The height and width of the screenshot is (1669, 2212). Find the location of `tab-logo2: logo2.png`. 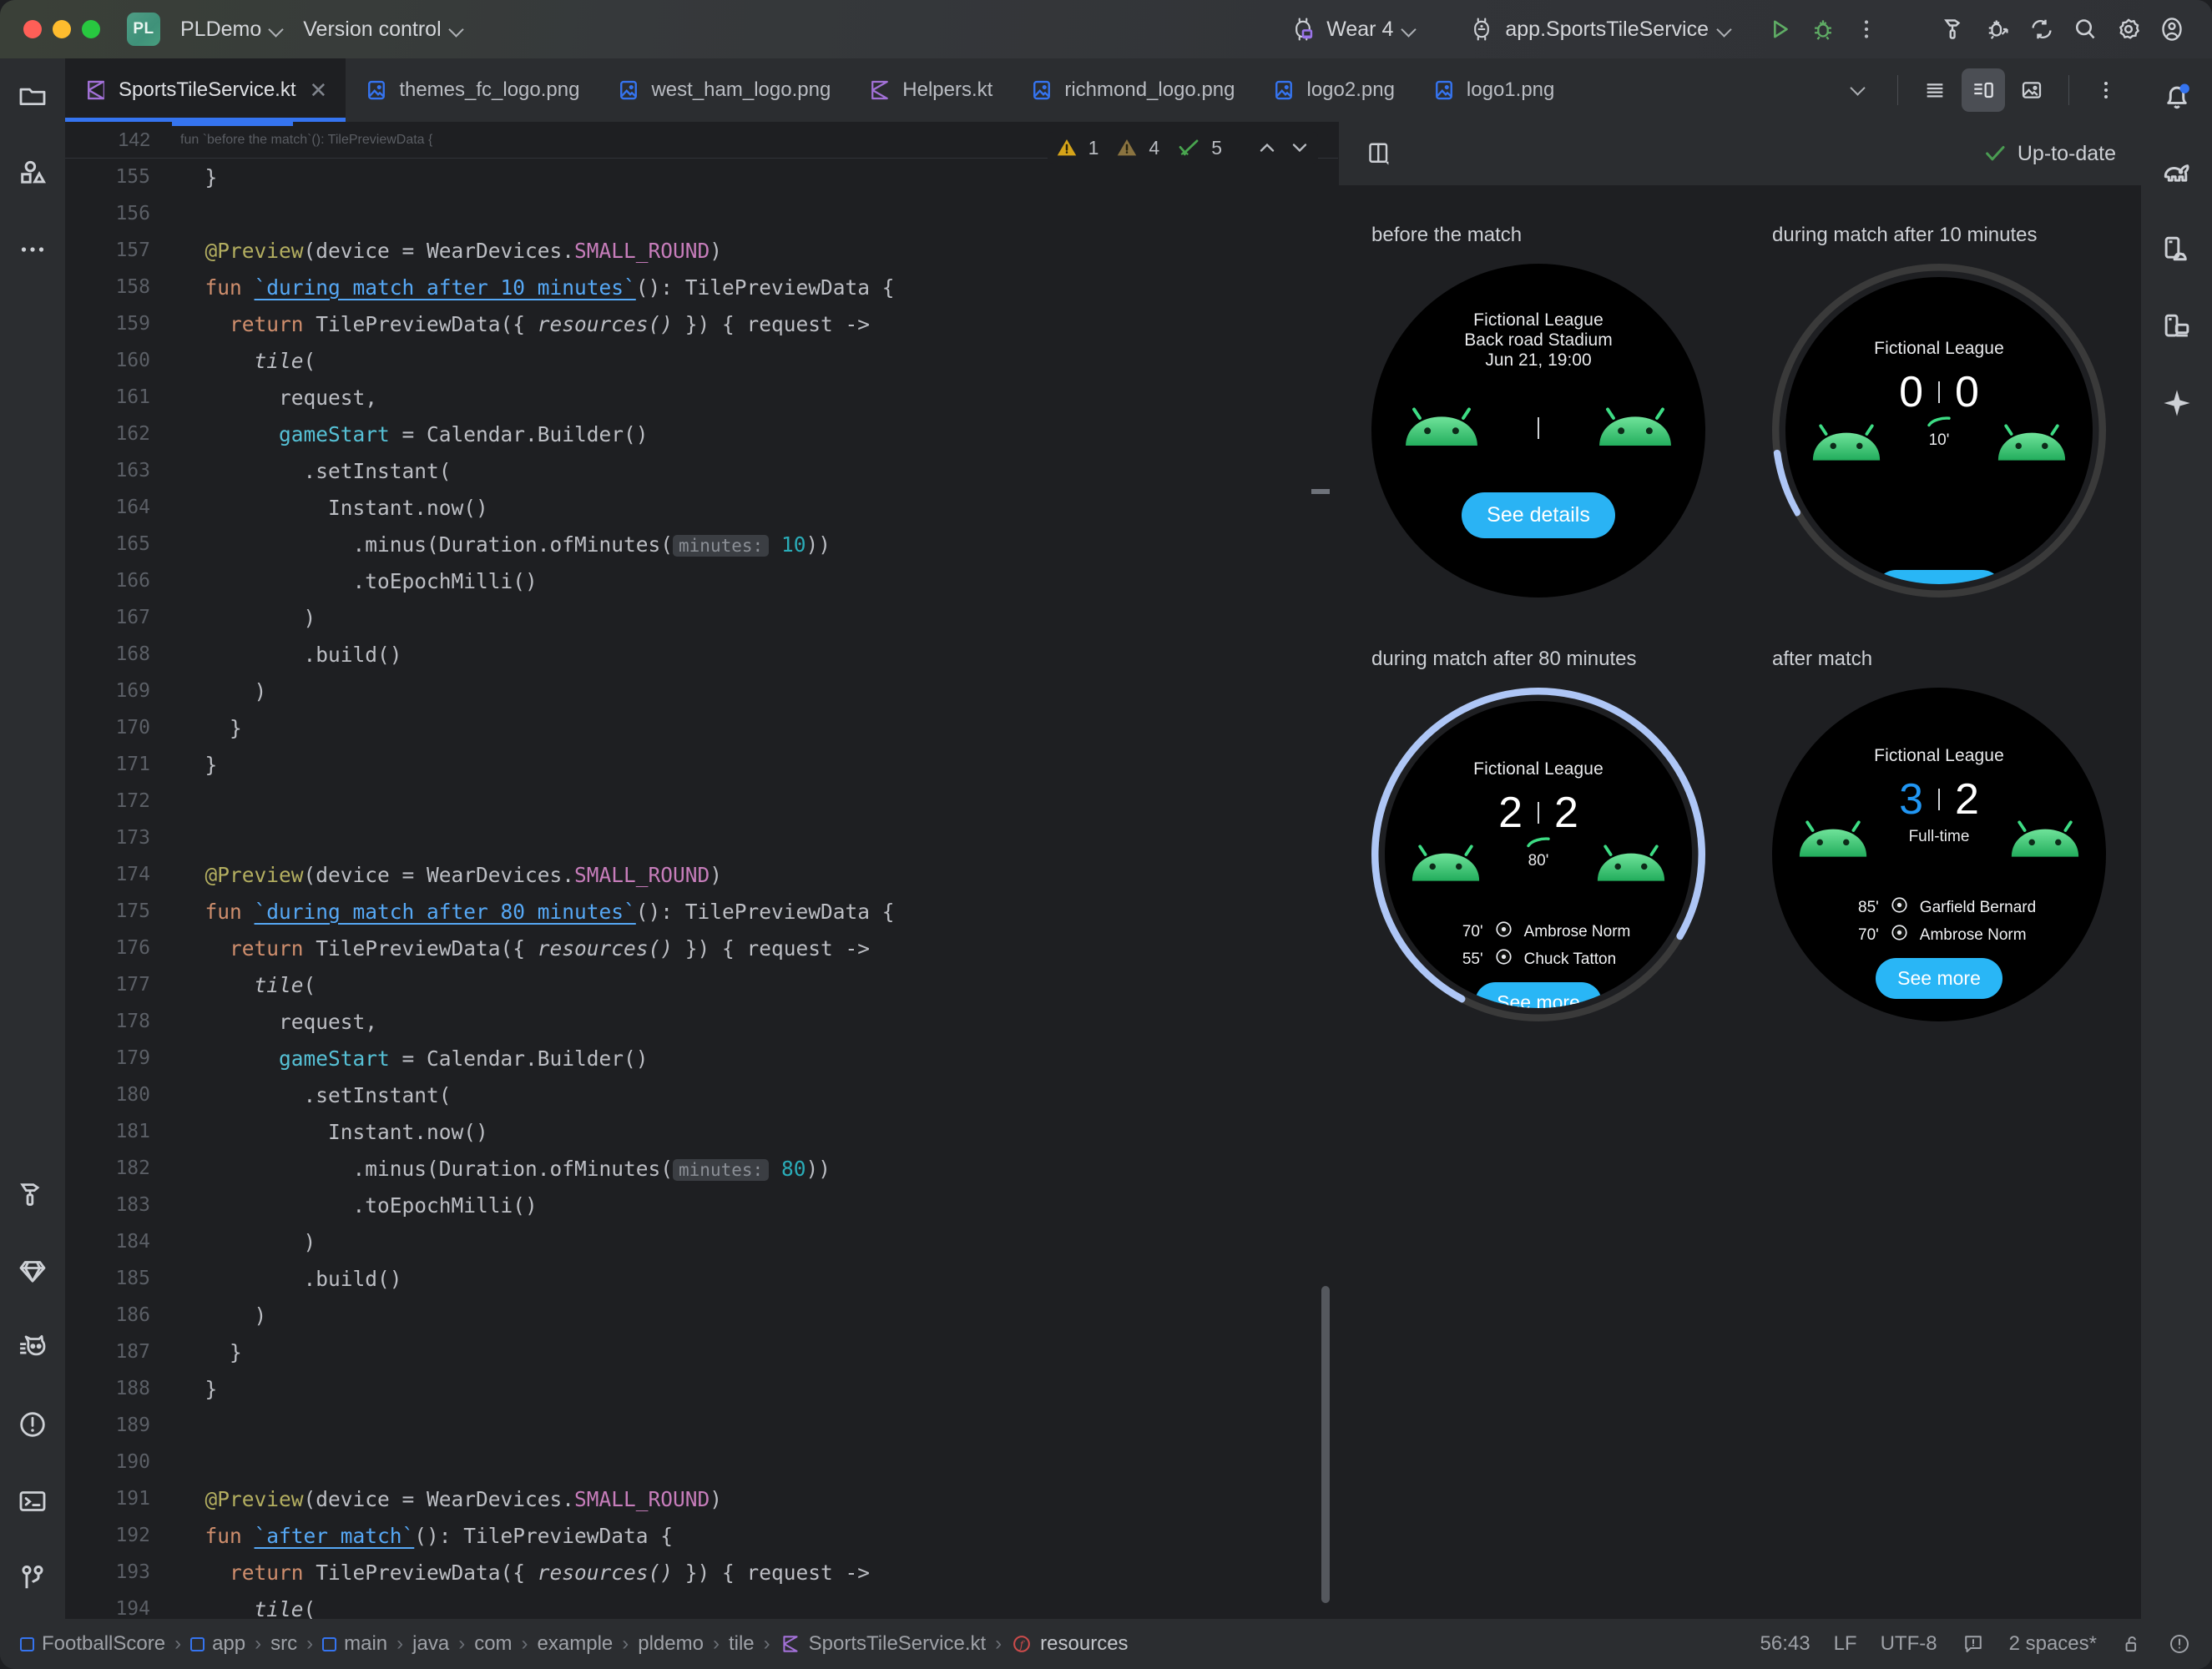

tab-logo2: logo2.png is located at coordinates (1332, 90).